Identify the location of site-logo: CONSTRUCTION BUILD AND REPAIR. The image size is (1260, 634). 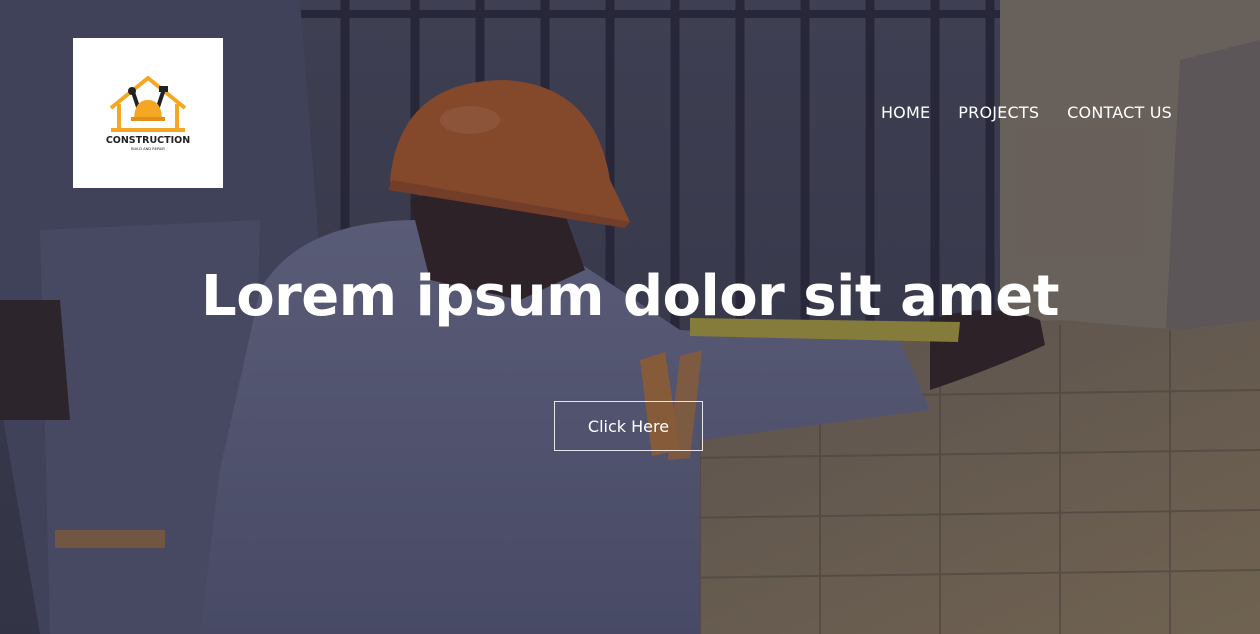
(148, 113).